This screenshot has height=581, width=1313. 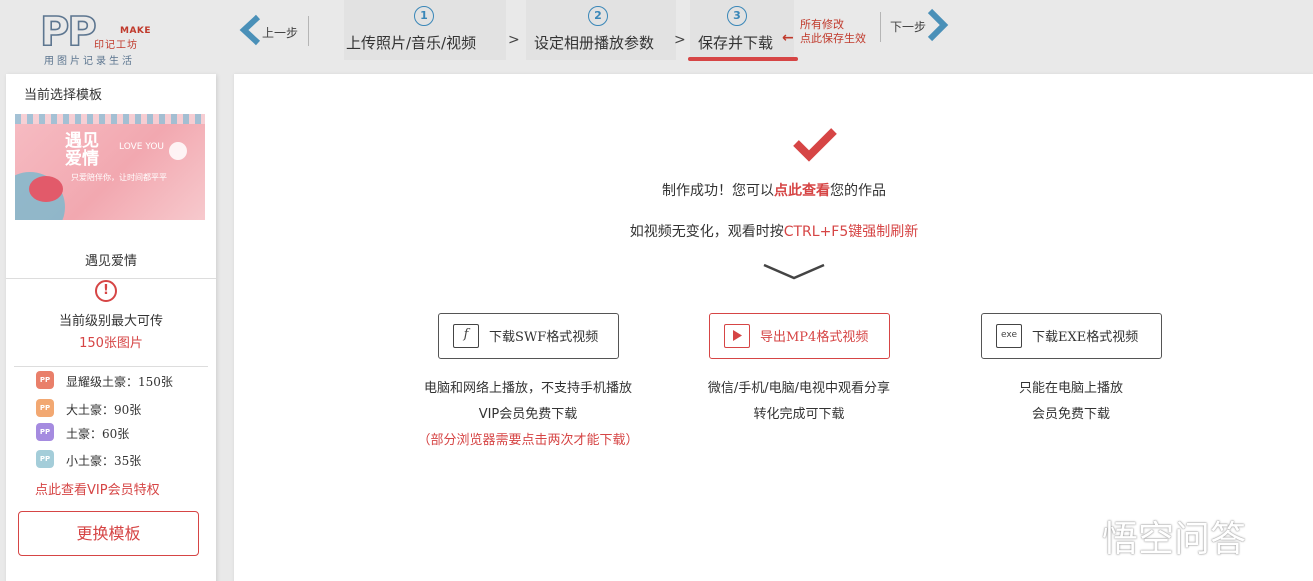 What do you see at coordinates (908, 27) in the screenshot?
I see `next-step-label: 下一步` at bounding box center [908, 27].